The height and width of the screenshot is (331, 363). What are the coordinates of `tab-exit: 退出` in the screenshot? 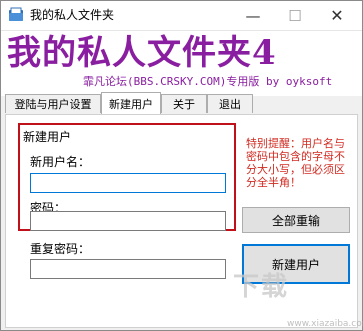 It's located at (230, 103).